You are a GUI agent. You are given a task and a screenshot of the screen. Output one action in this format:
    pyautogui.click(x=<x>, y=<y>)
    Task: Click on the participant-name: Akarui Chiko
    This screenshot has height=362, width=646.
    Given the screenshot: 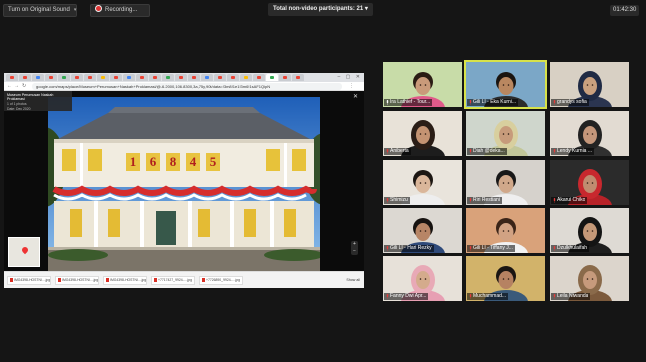 What is the action you would take?
    pyautogui.click(x=571, y=200)
    